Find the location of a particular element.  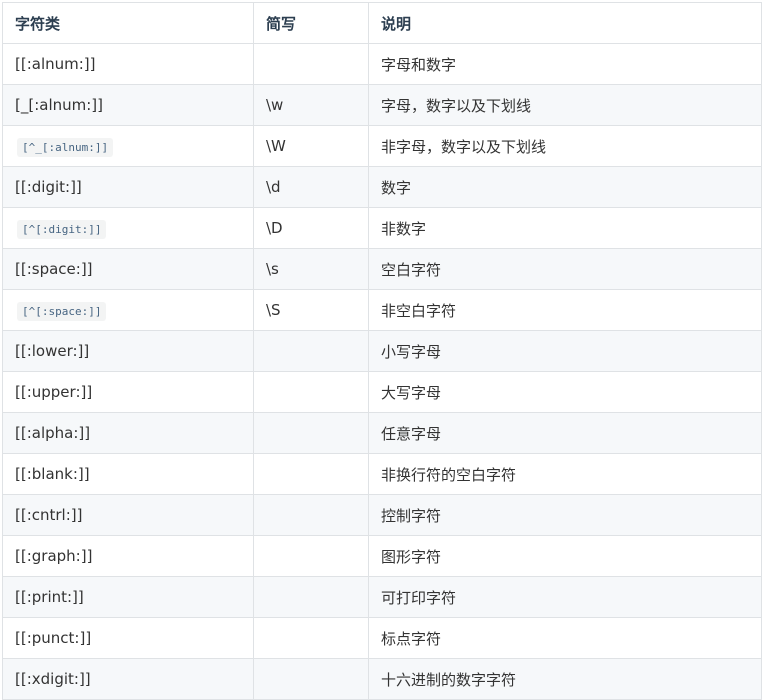

character-class-cell: [_[:alnum:]] is located at coordinates (128, 105).